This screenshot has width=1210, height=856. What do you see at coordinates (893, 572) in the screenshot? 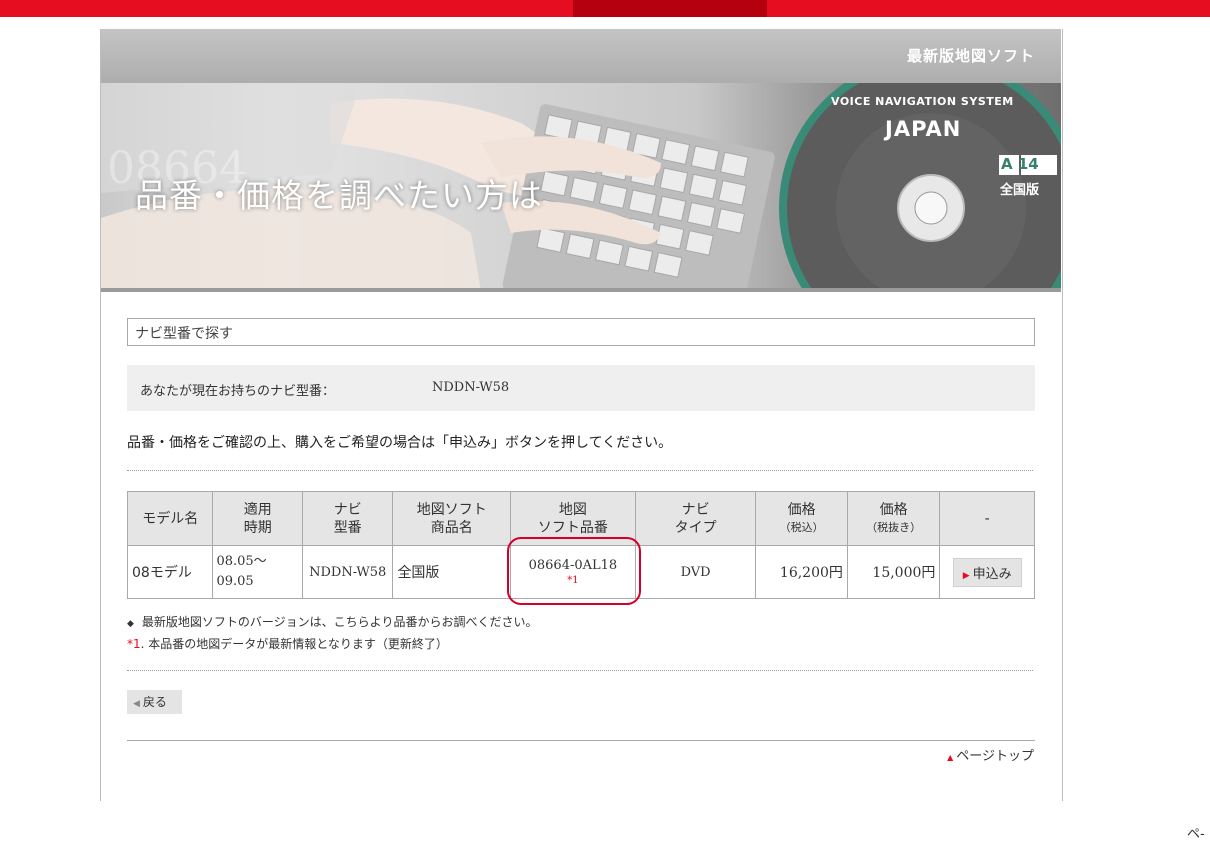
I see `cell-price-tax-ex: 15,000円` at bounding box center [893, 572].